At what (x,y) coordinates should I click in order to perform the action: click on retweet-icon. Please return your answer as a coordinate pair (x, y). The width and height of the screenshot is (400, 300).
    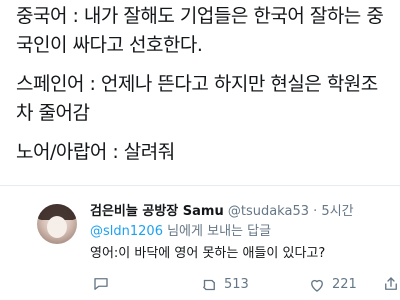
    Looking at the image, I should click on (209, 285).